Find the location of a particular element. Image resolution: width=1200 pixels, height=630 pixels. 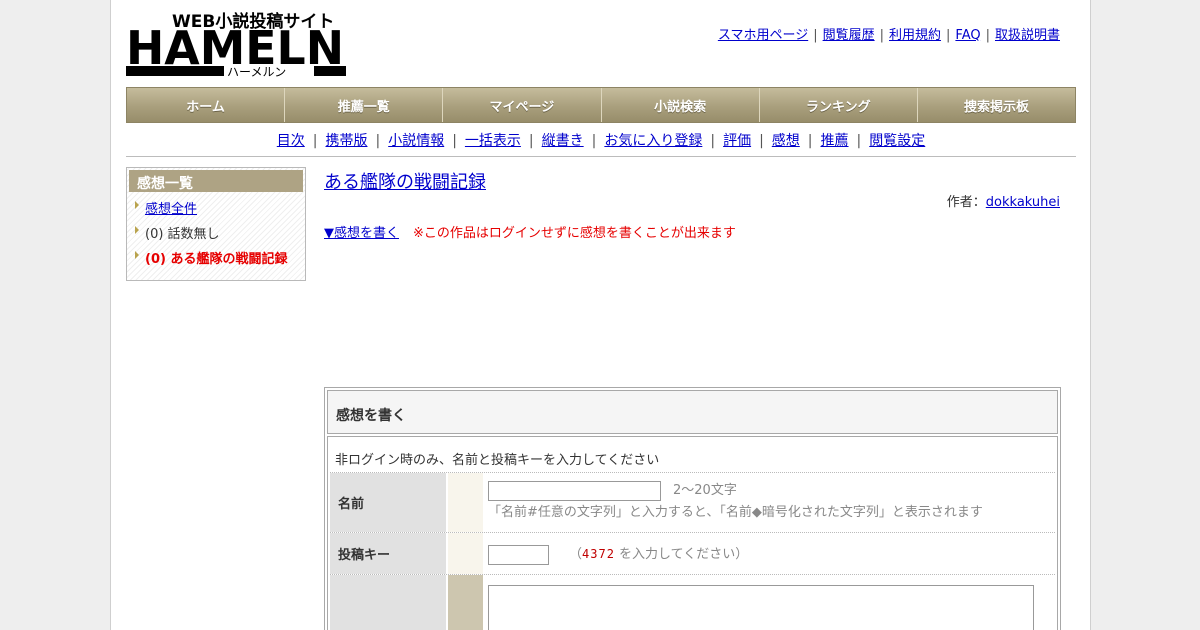

sidebar-item-label: (0) 話数無し is located at coordinates (182, 234).